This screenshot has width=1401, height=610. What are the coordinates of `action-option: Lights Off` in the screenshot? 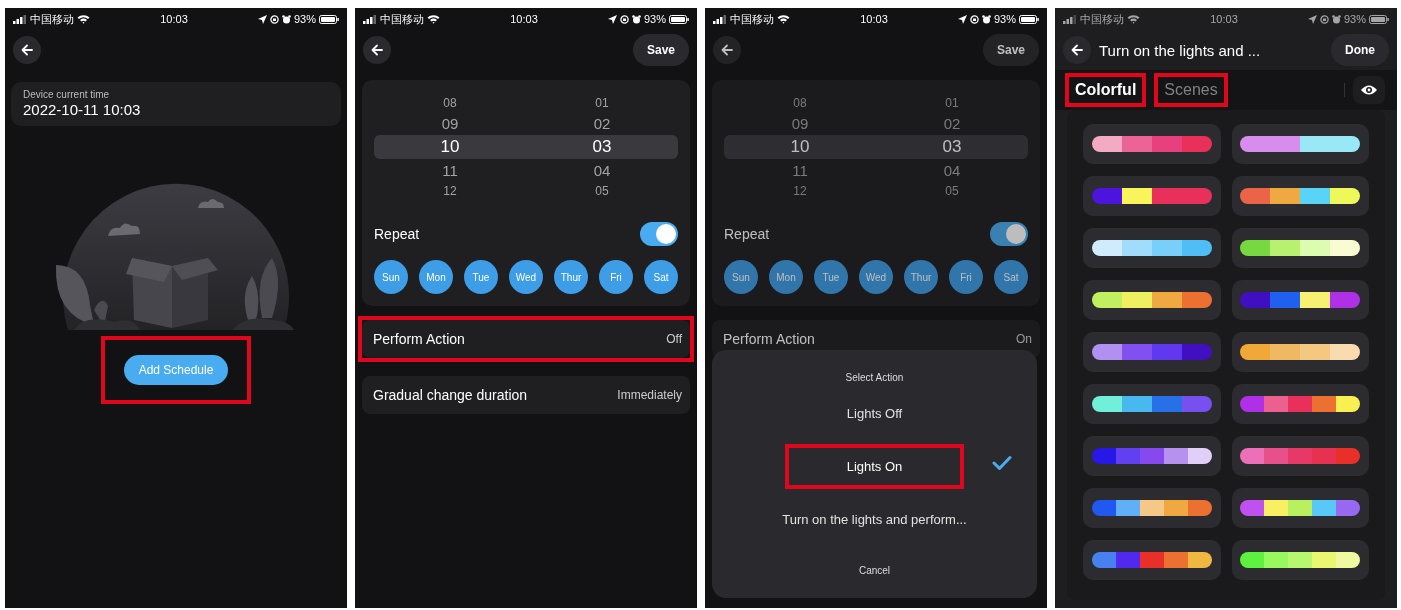 It's located at (874, 413).